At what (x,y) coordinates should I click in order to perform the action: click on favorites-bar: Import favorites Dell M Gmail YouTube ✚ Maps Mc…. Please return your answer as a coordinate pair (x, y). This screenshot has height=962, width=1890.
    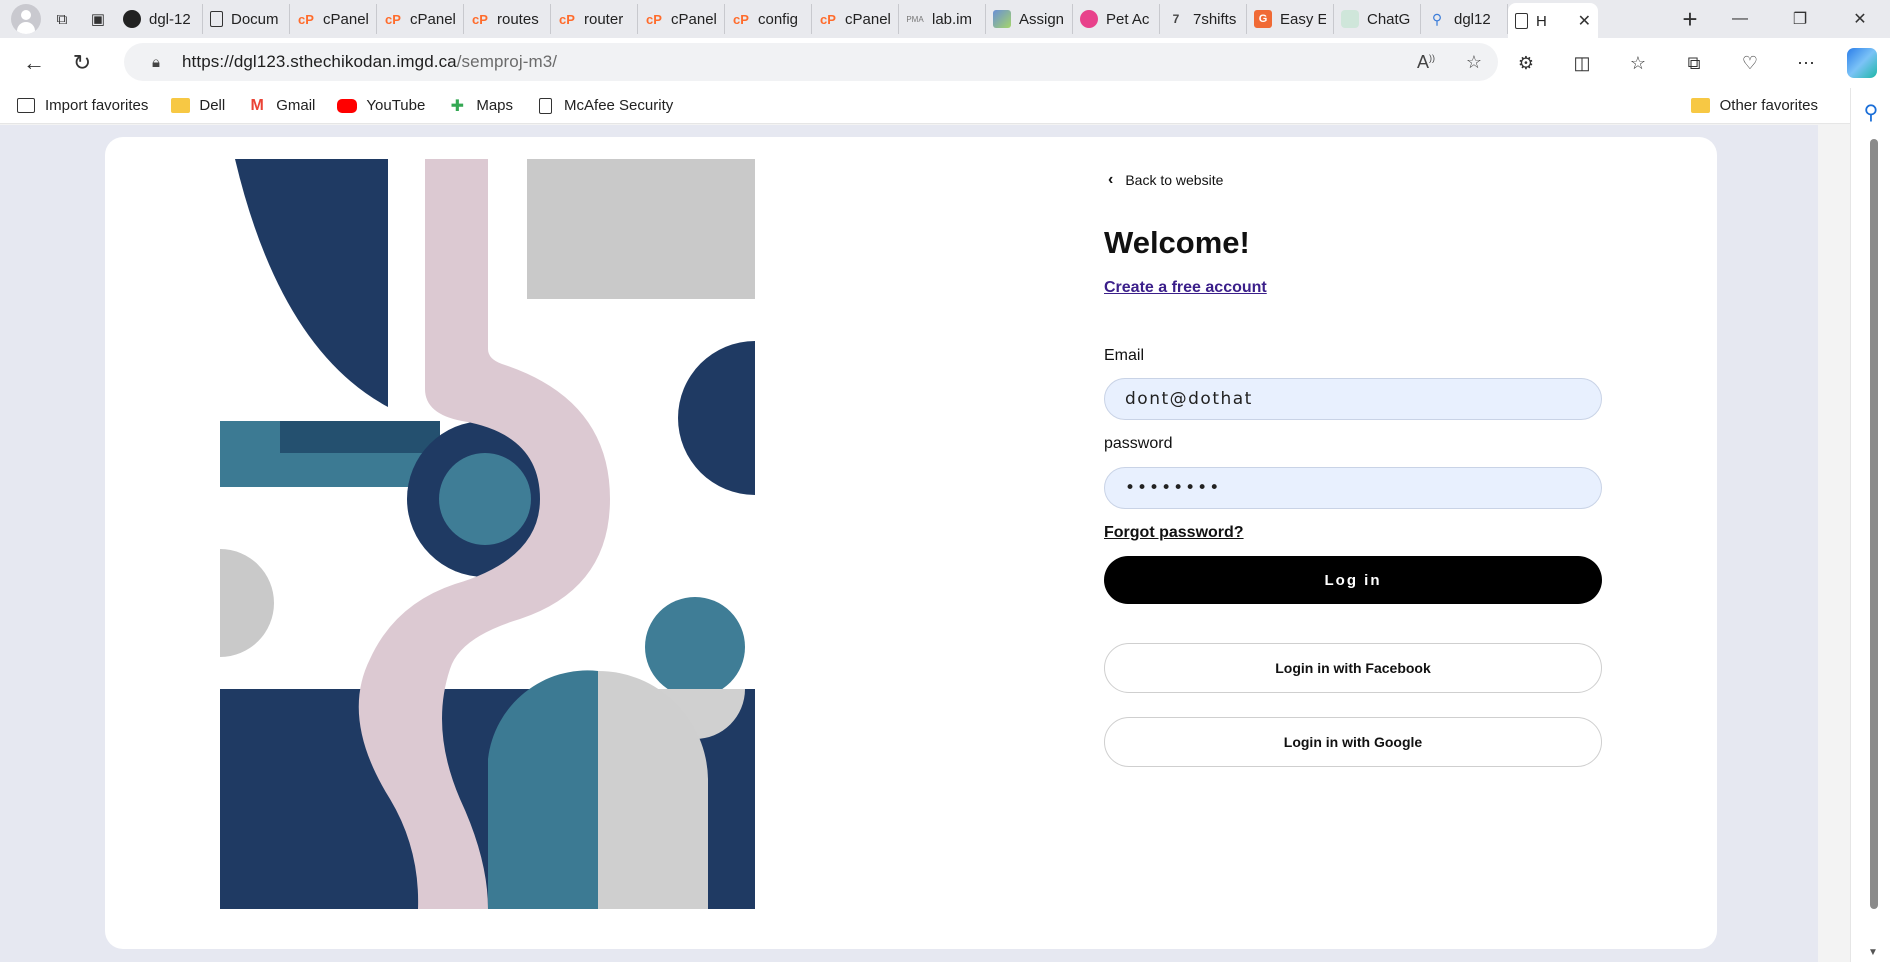
    Looking at the image, I should click on (925, 106).